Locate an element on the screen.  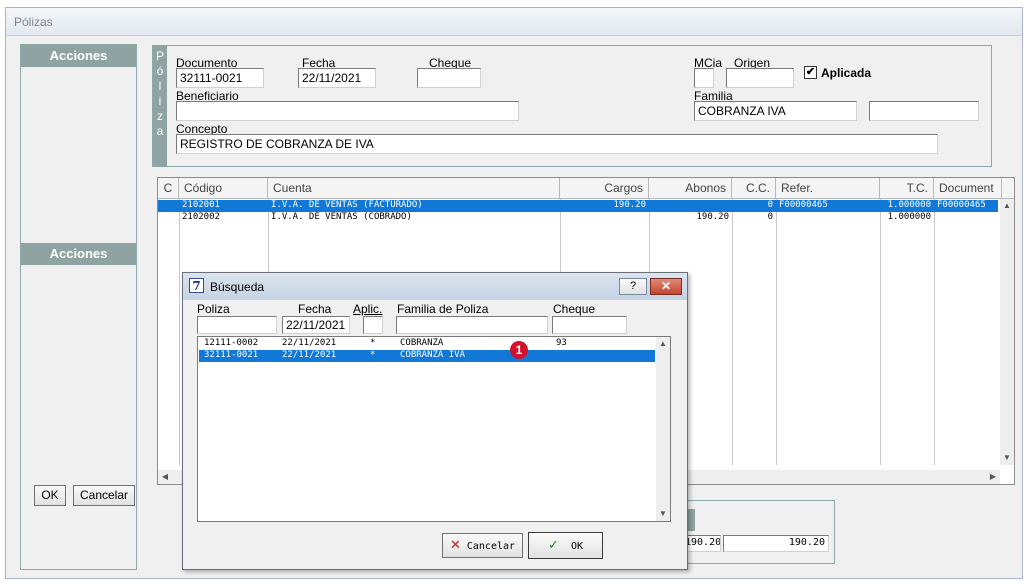
familia-extra-field is located at coordinates (924, 111).